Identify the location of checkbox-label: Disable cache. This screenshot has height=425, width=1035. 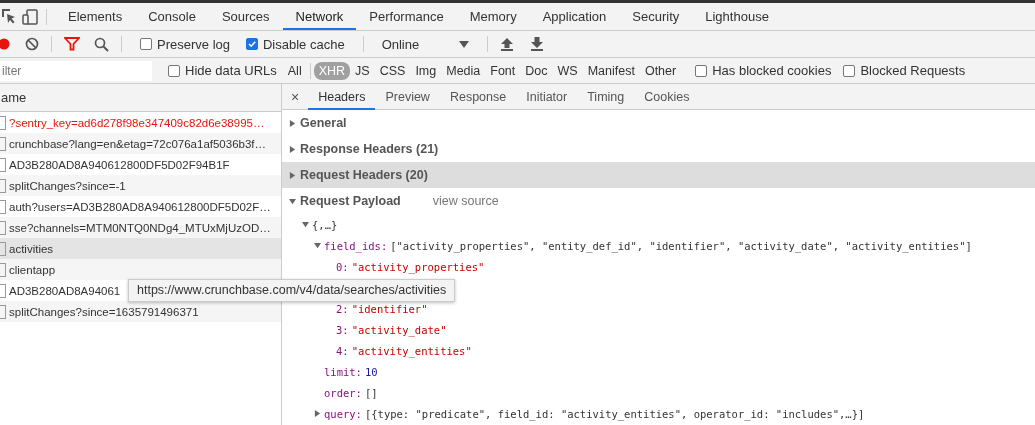
(304, 44).